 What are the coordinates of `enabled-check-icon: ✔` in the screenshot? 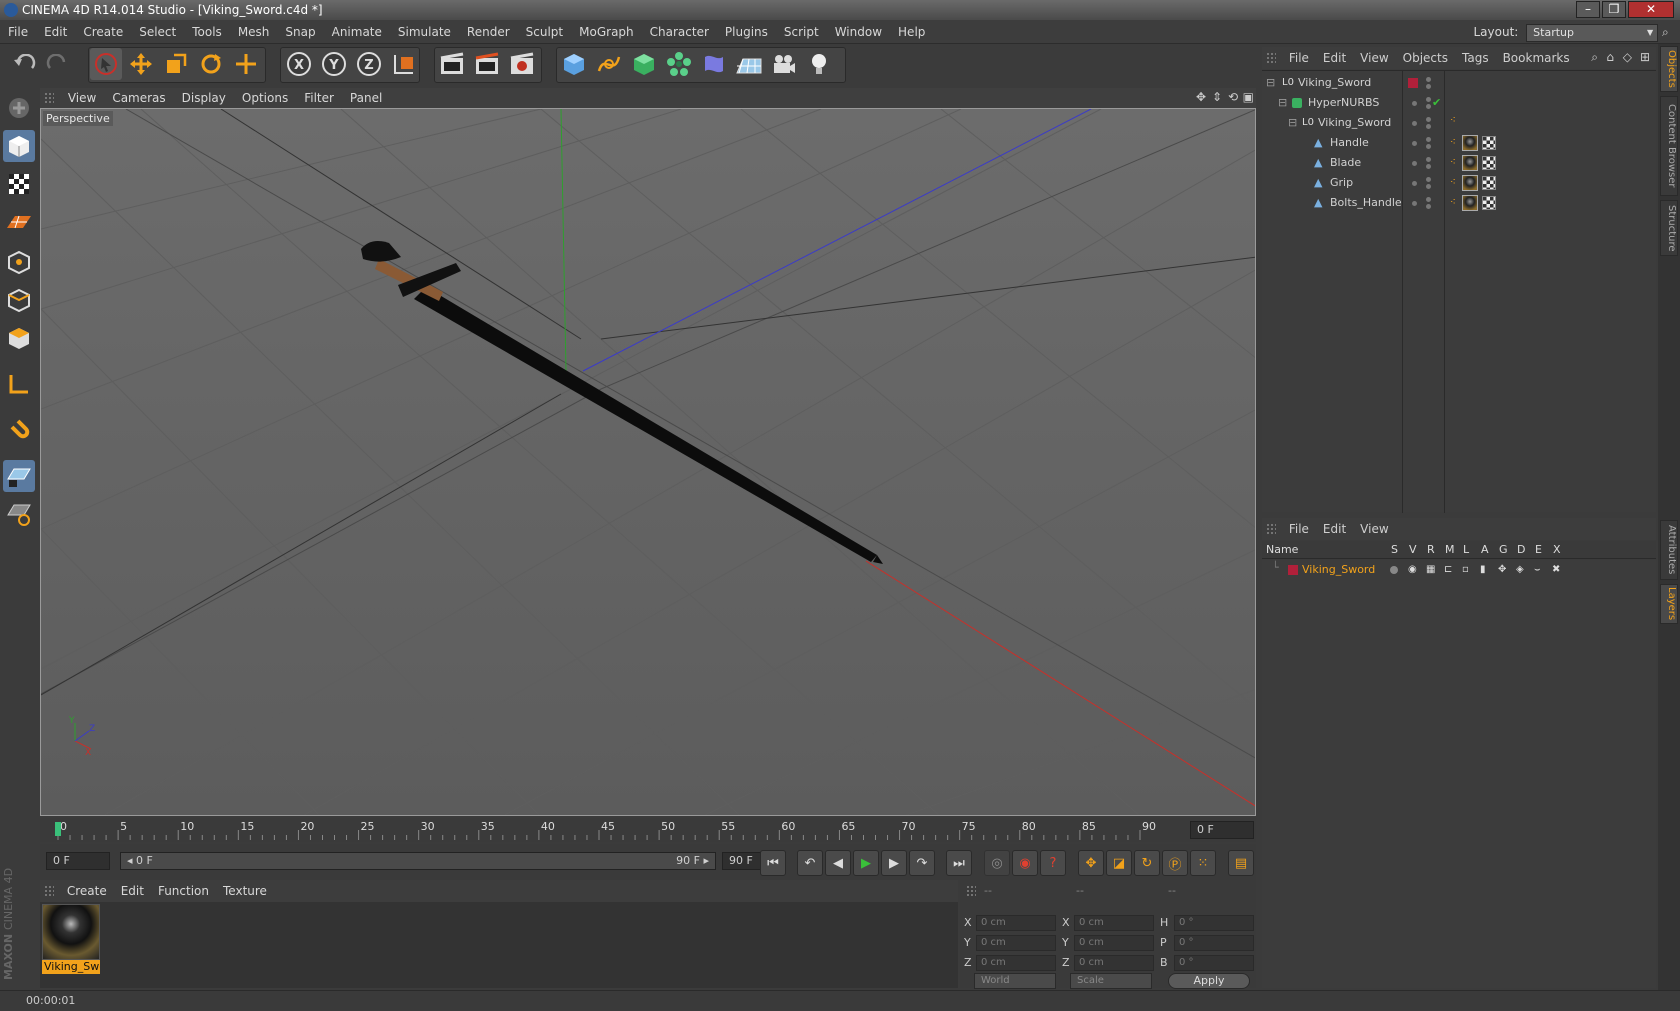 It's located at (1436, 103).